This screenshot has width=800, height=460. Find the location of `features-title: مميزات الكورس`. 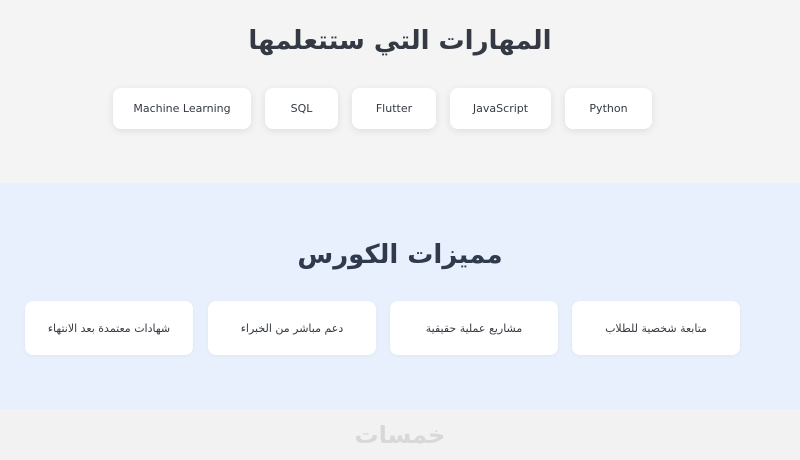

features-title: مميزات الكورس is located at coordinates (400, 255).